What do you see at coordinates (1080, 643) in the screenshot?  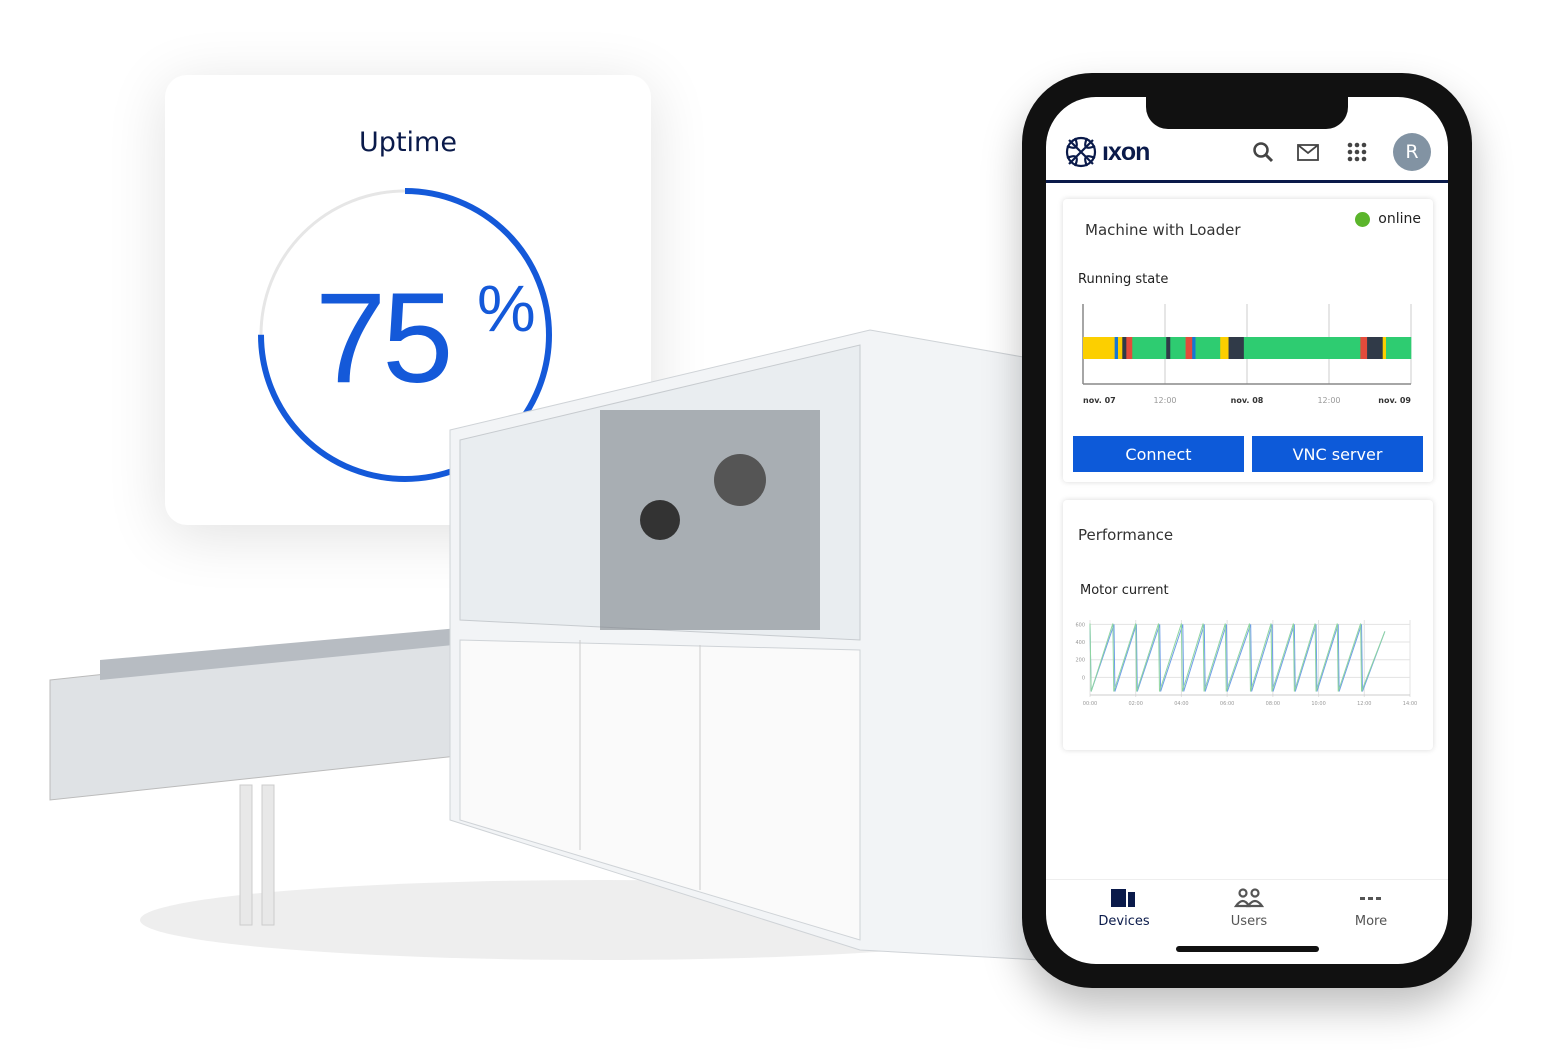 I see `y-tick-label: 400` at bounding box center [1080, 643].